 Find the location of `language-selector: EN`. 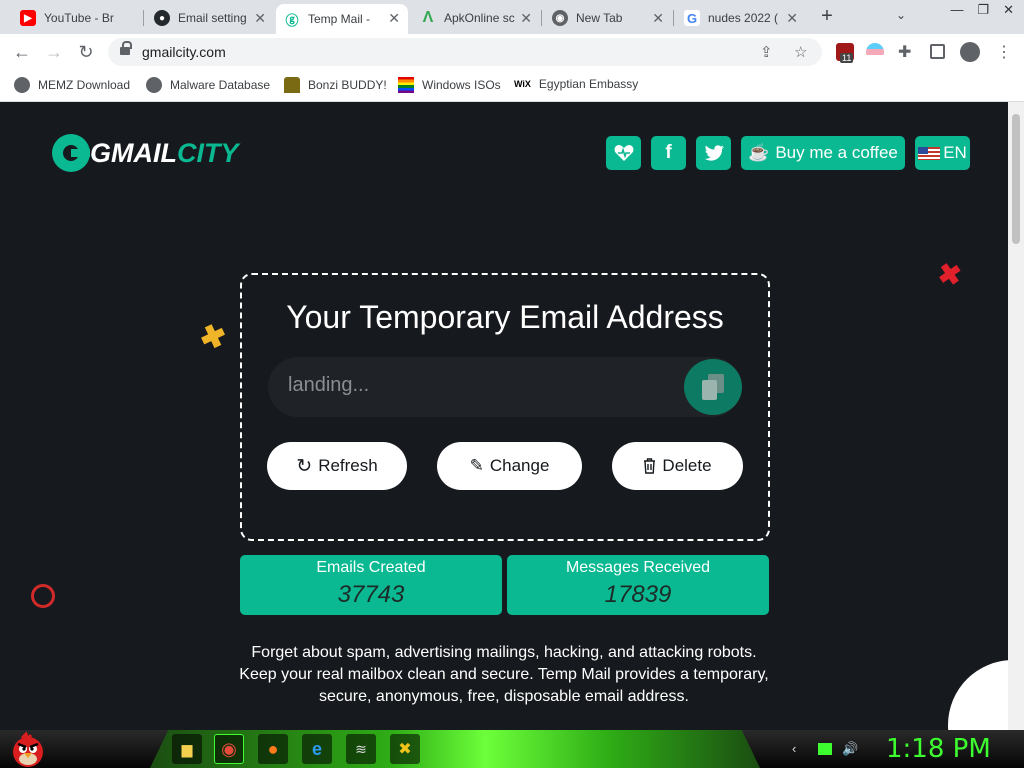

language-selector: EN is located at coordinates (942, 153).